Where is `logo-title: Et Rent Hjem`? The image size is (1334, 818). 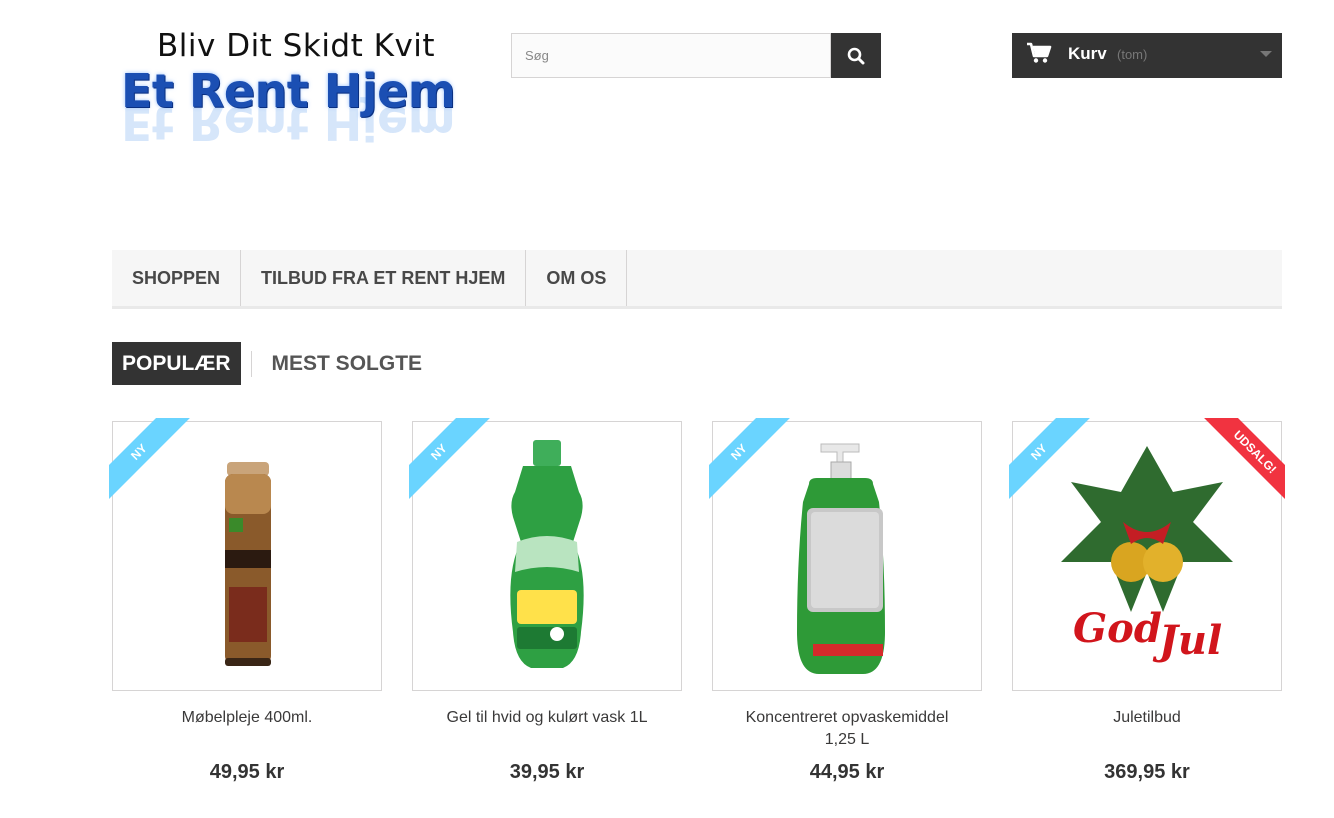
logo-title: Et Rent Hjem is located at coordinates (288, 91).